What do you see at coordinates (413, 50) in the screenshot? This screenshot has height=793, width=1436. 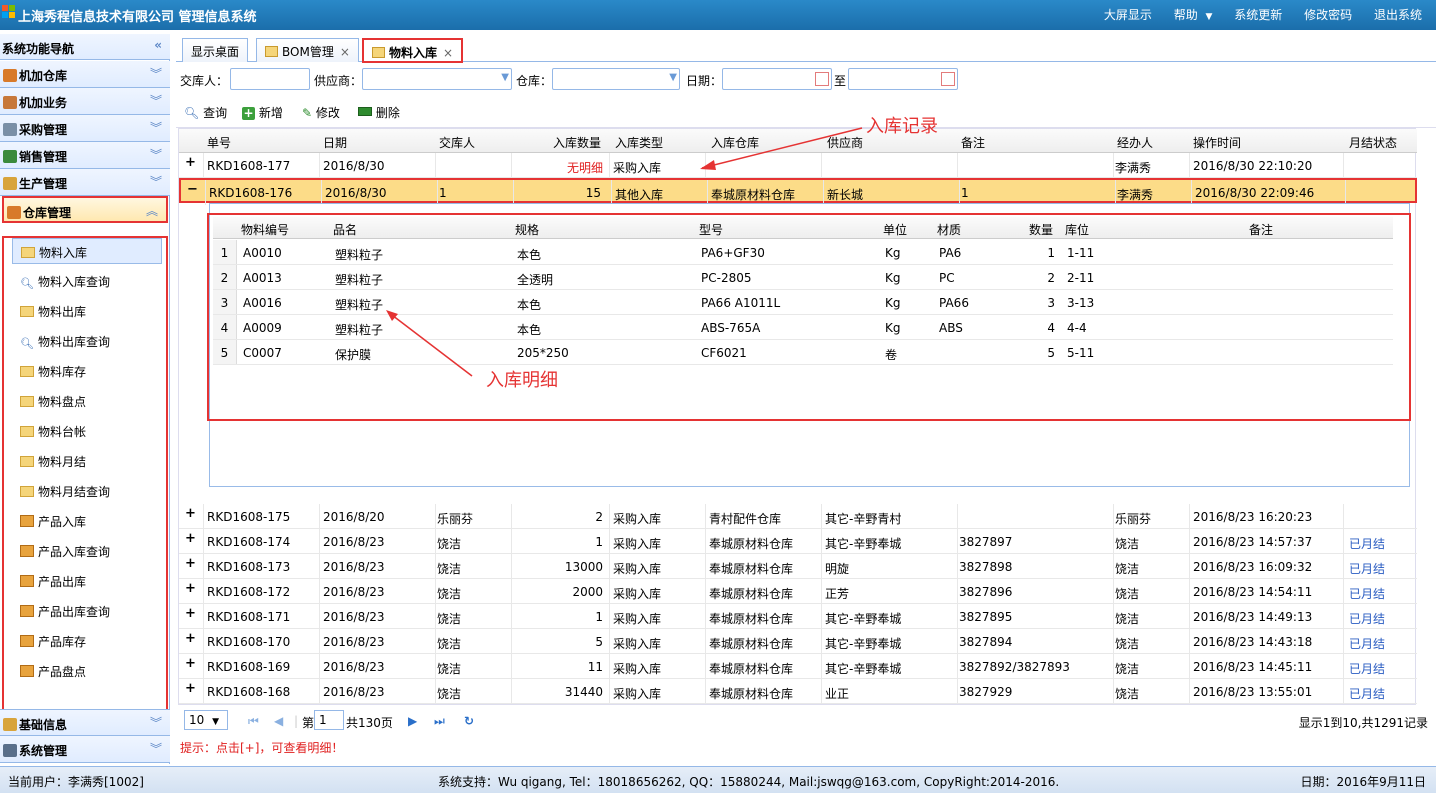 I see `tab-material-inbound: 物料入库 ×` at bounding box center [413, 50].